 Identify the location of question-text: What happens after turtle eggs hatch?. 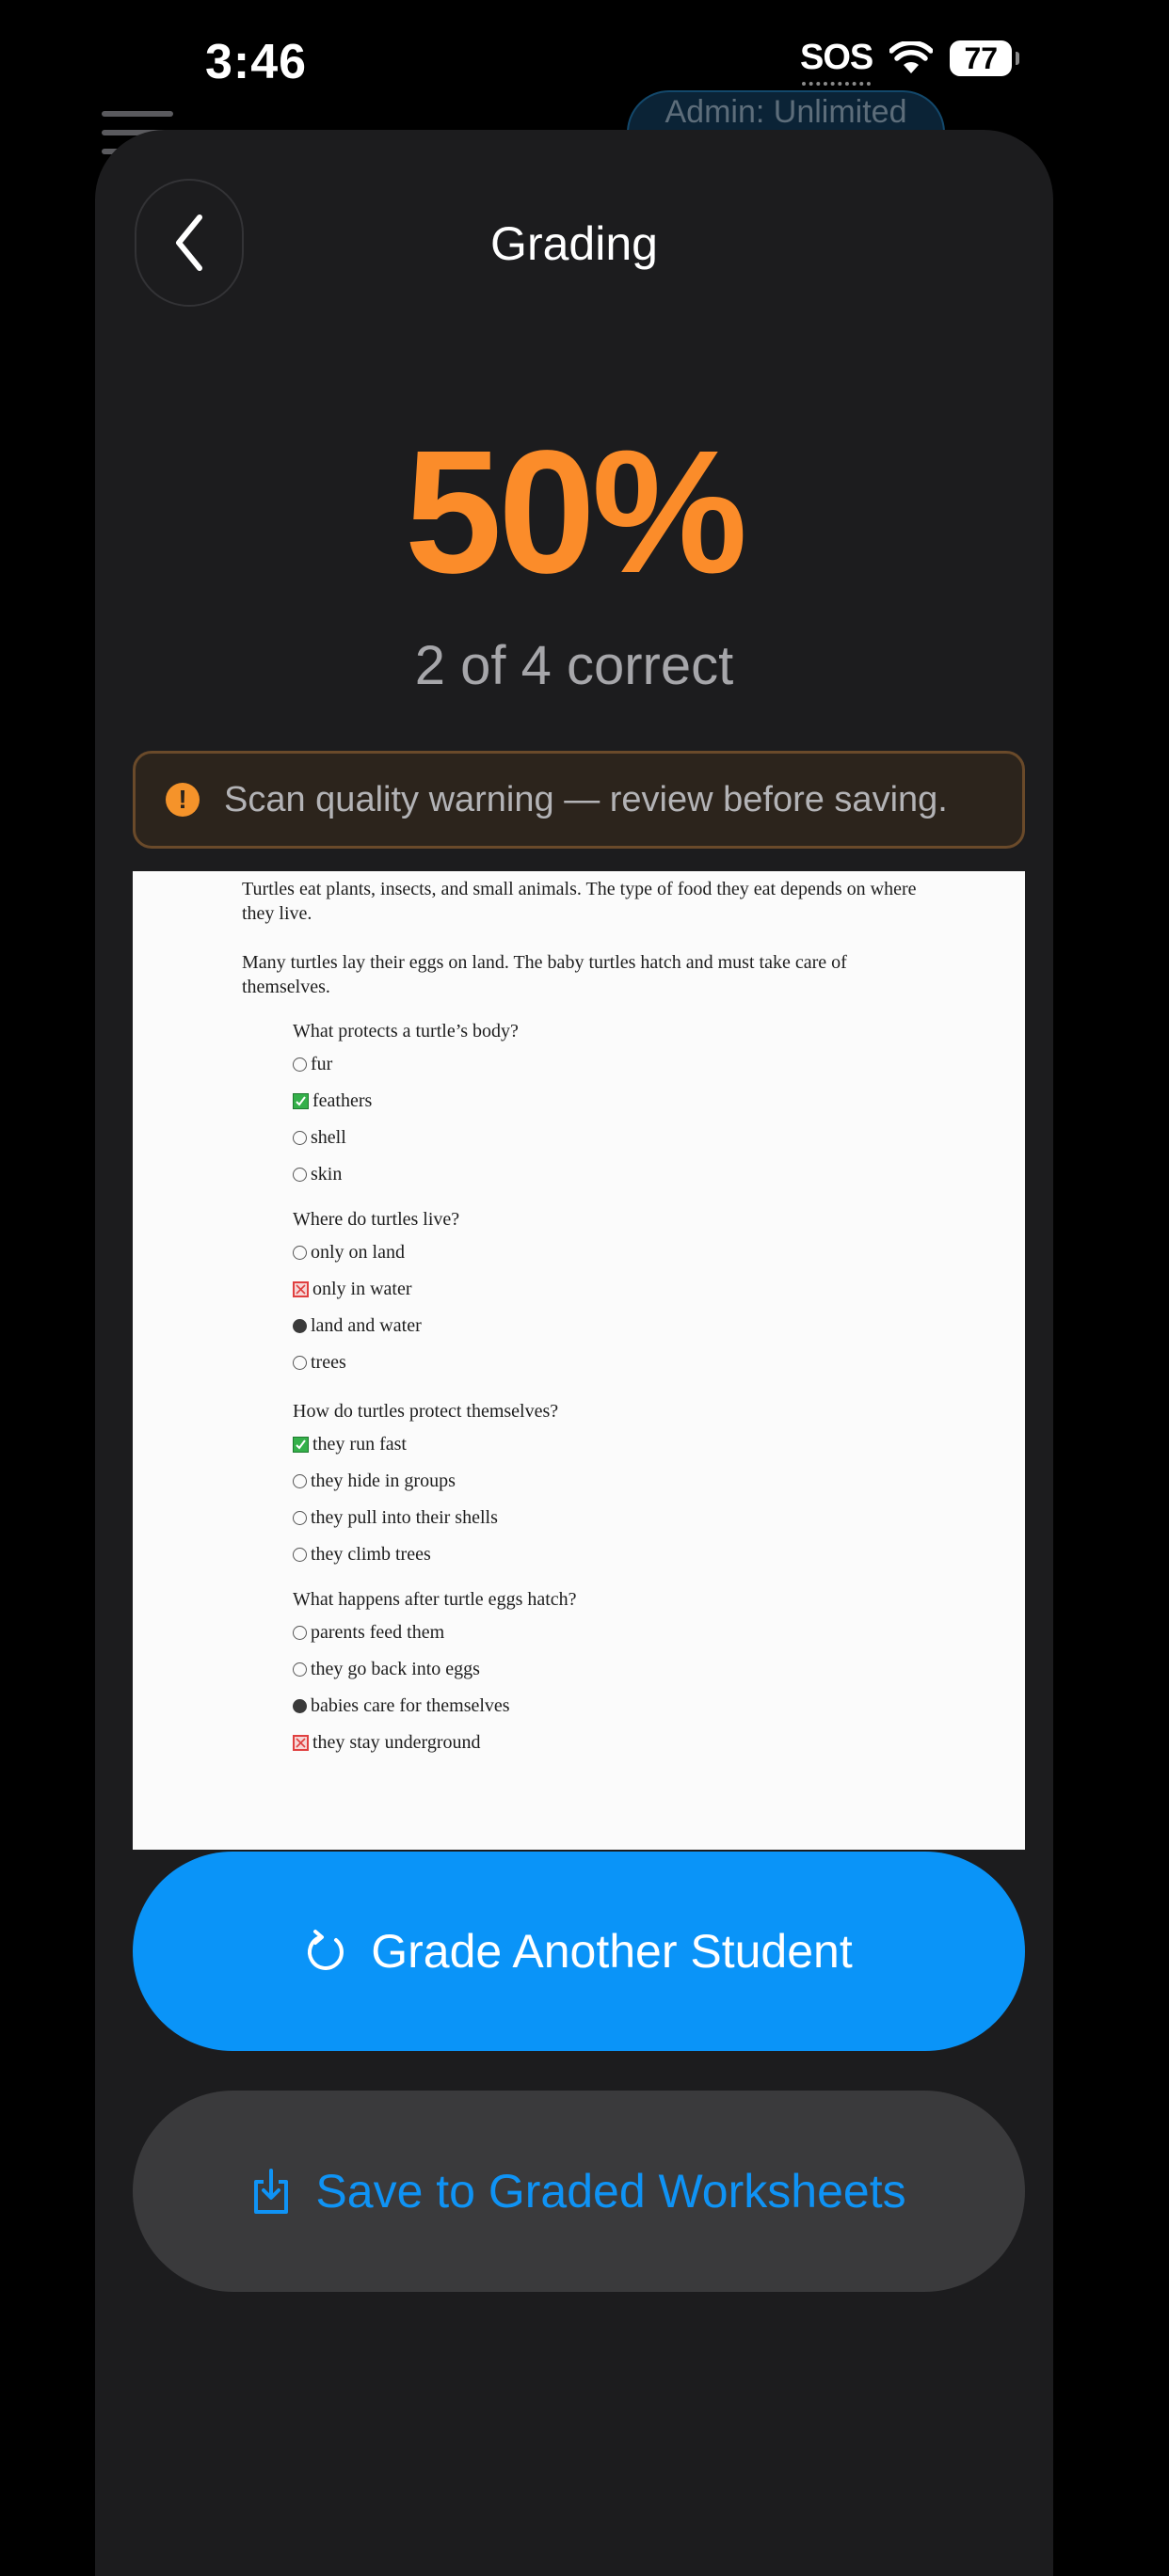
(435, 1600).